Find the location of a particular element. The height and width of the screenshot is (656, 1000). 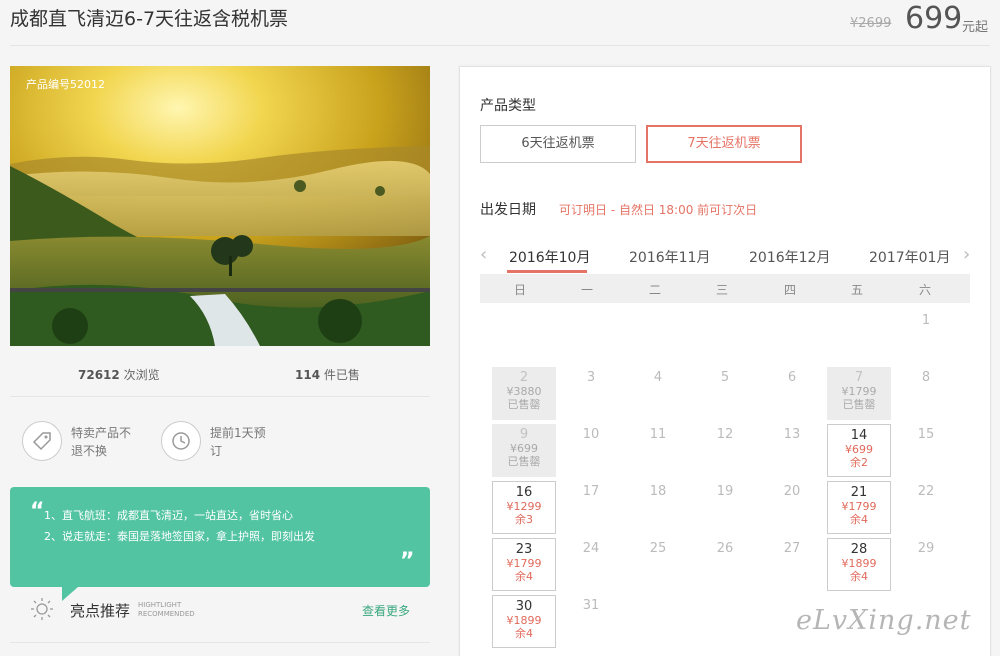

type-7day-button: 7天往返机票 is located at coordinates (724, 144).